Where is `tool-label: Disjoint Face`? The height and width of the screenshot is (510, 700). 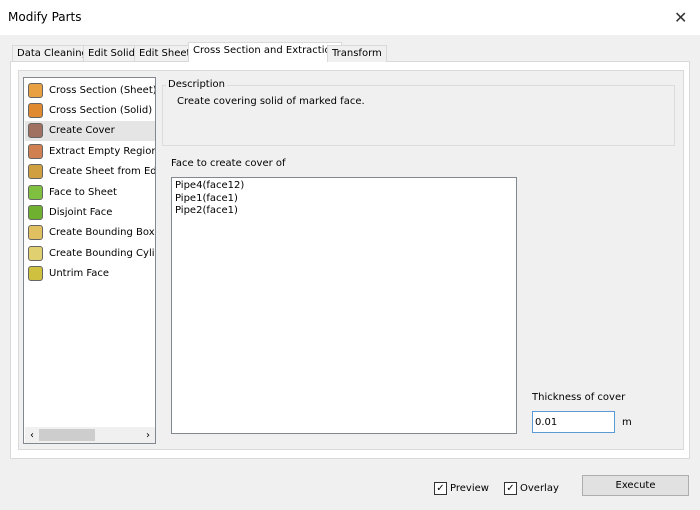 tool-label: Disjoint Face is located at coordinates (81, 212).